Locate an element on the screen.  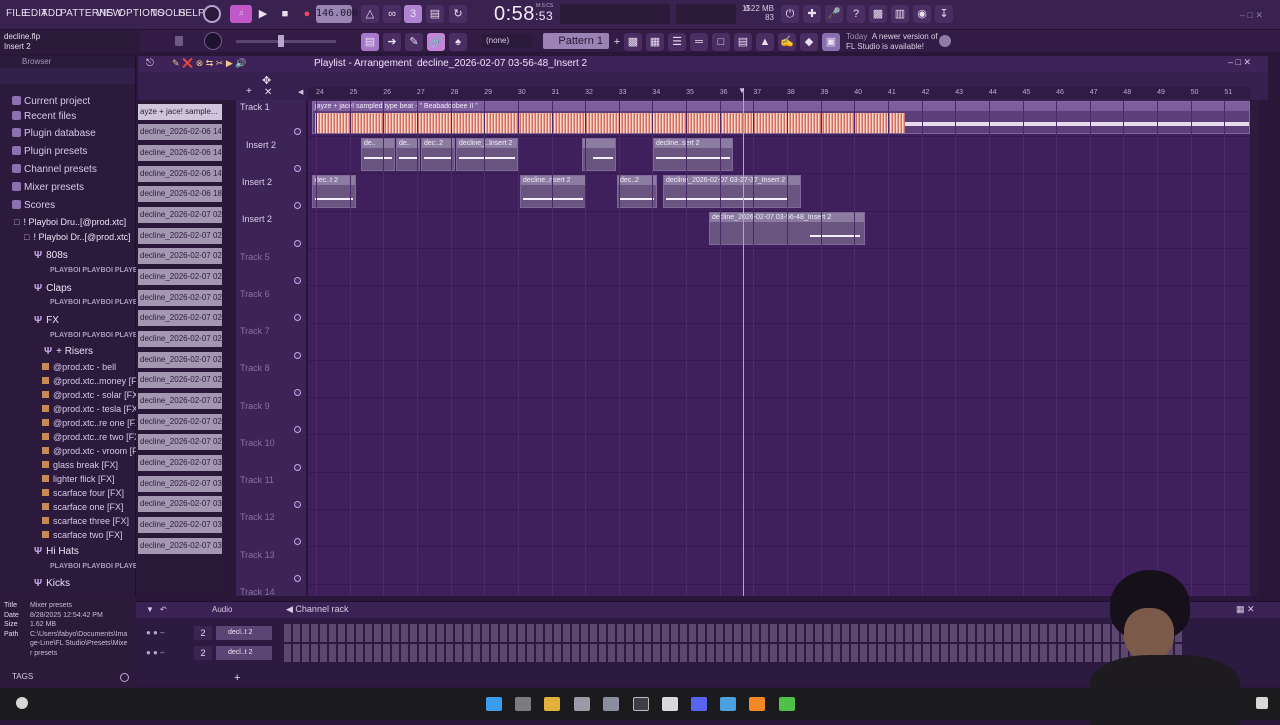
audio-clip: dec..2 is located at coordinates (637, 191).